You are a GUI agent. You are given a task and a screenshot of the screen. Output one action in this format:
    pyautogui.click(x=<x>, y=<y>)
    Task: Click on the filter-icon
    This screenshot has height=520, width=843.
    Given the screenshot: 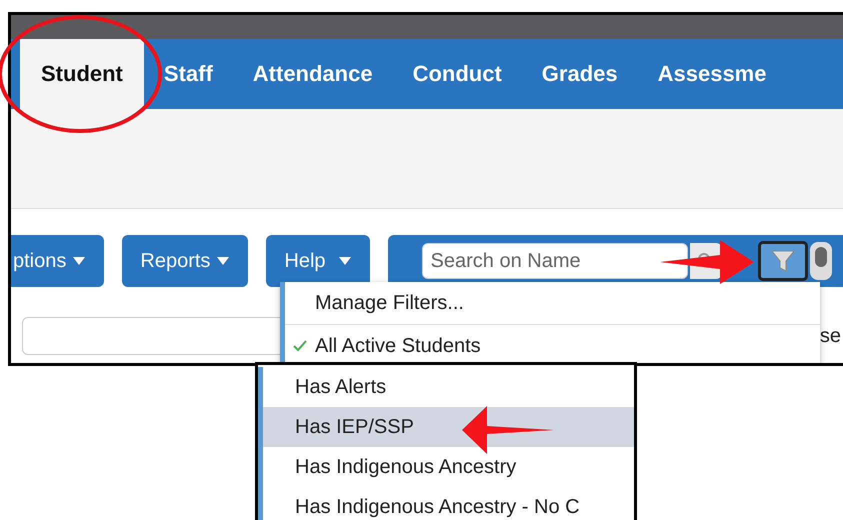 What is the action you would take?
    pyautogui.click(x=783, y=261)
    